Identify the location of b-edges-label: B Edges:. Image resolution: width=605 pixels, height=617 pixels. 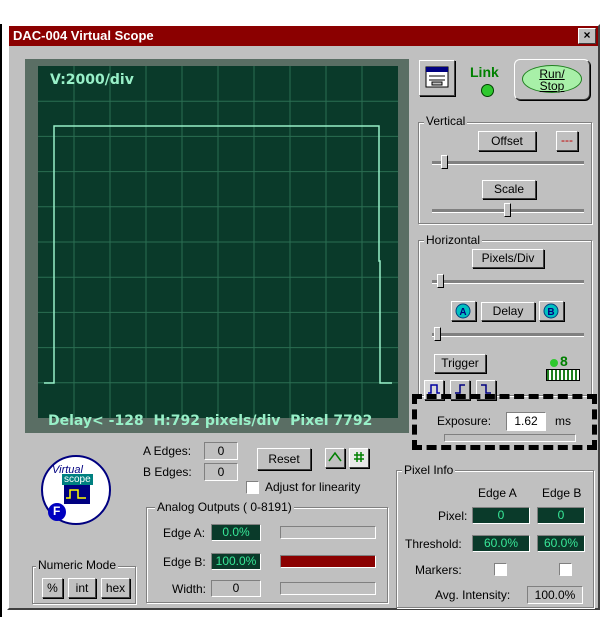
(167, 472).